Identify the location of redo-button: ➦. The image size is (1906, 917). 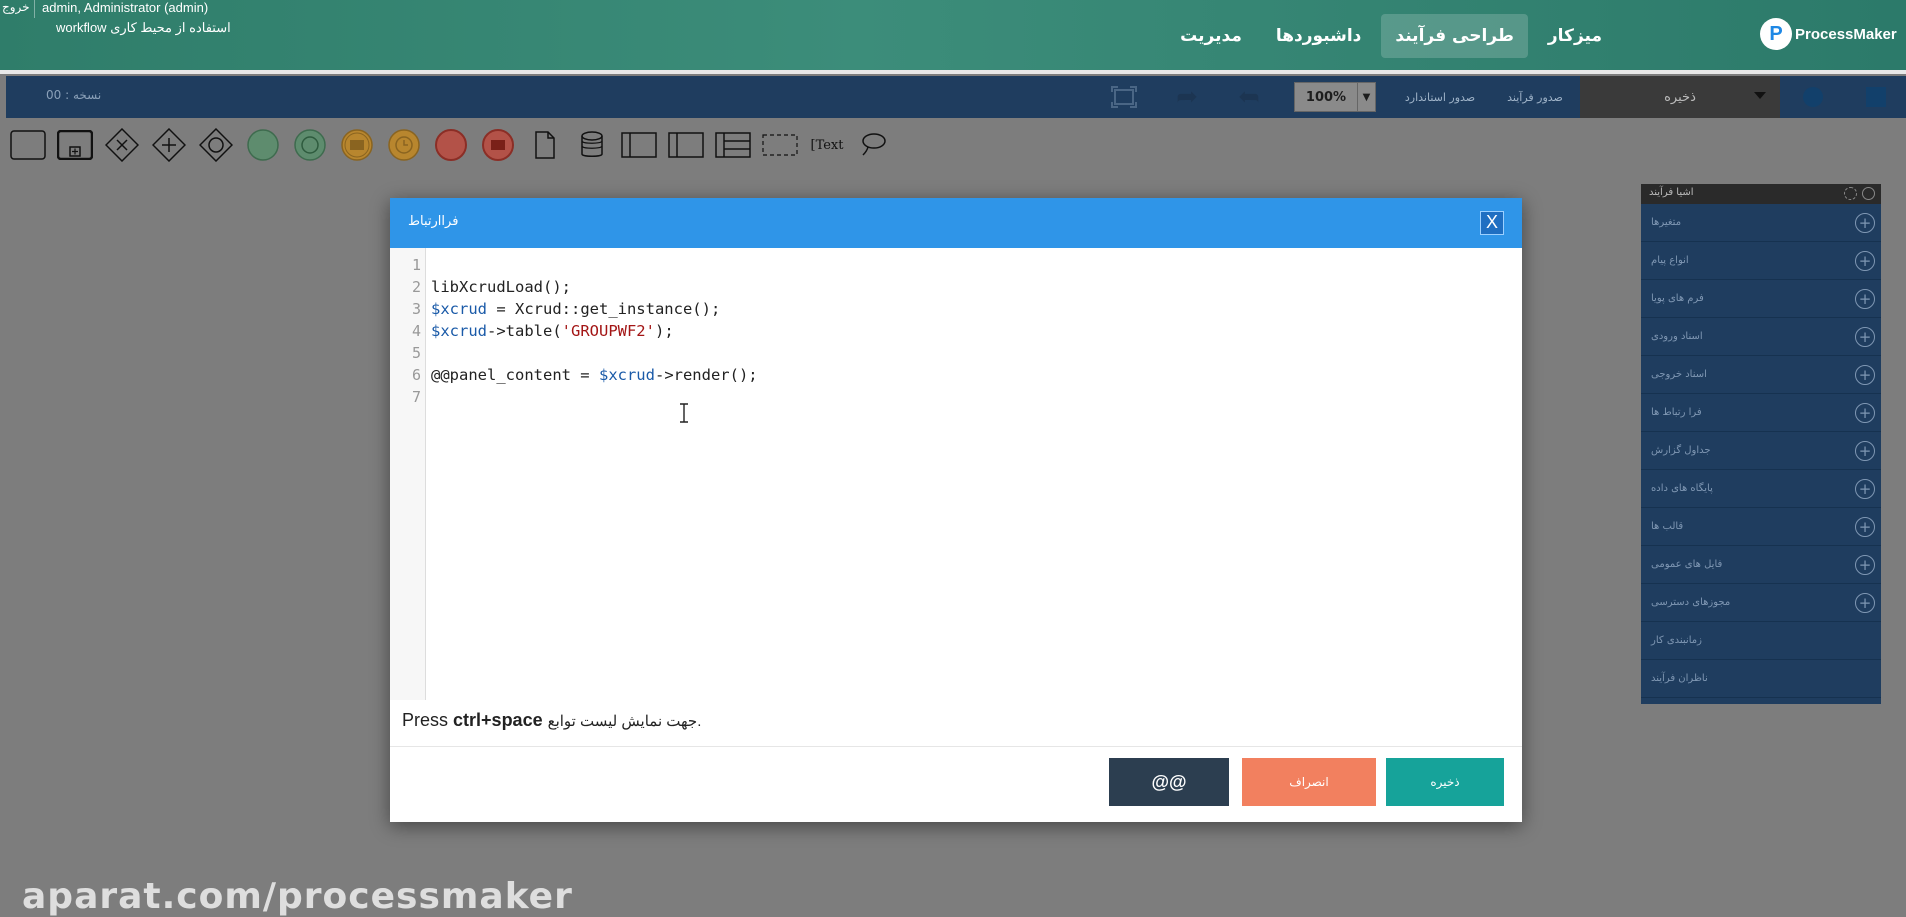
(1187, 97).